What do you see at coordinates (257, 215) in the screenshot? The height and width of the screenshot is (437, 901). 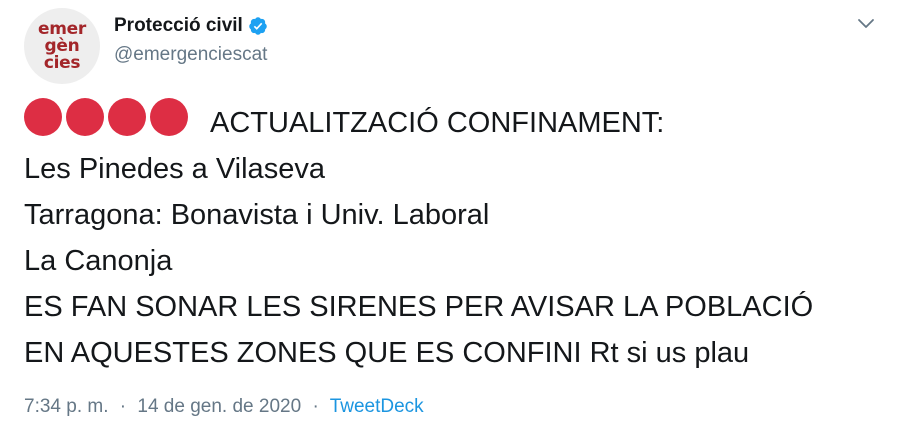 I see `tweet-line-3: Tarragona: Bonavista i Univ. Laboral` at bounding box center [257, 215].